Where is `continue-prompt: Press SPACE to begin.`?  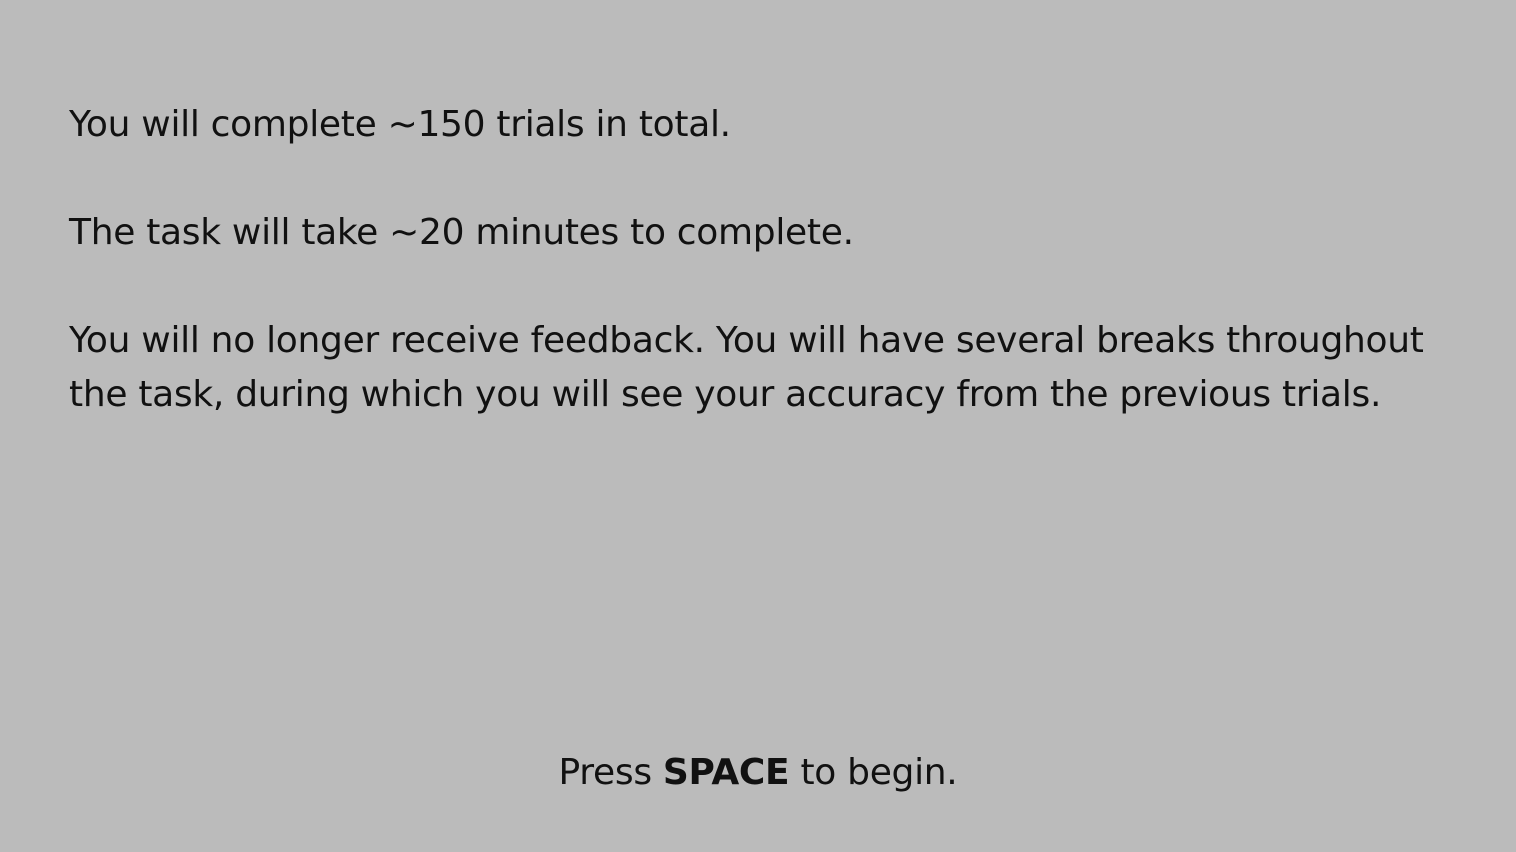 continue-prompt: Press SPACE to begin. is located at coordinates (758, 773).